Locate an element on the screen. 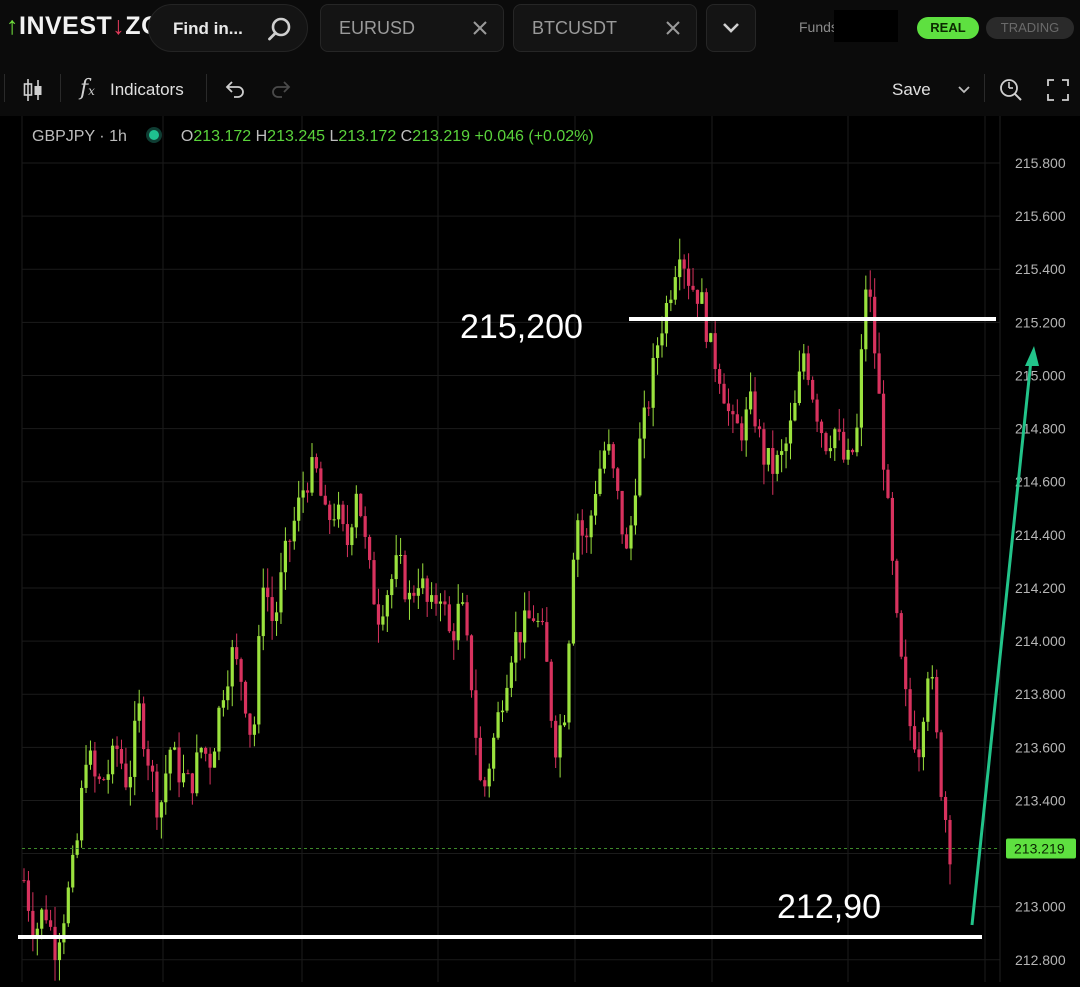 This screenshot has width=1080, height=987. redo-icon is located at coordinates (281, 89).